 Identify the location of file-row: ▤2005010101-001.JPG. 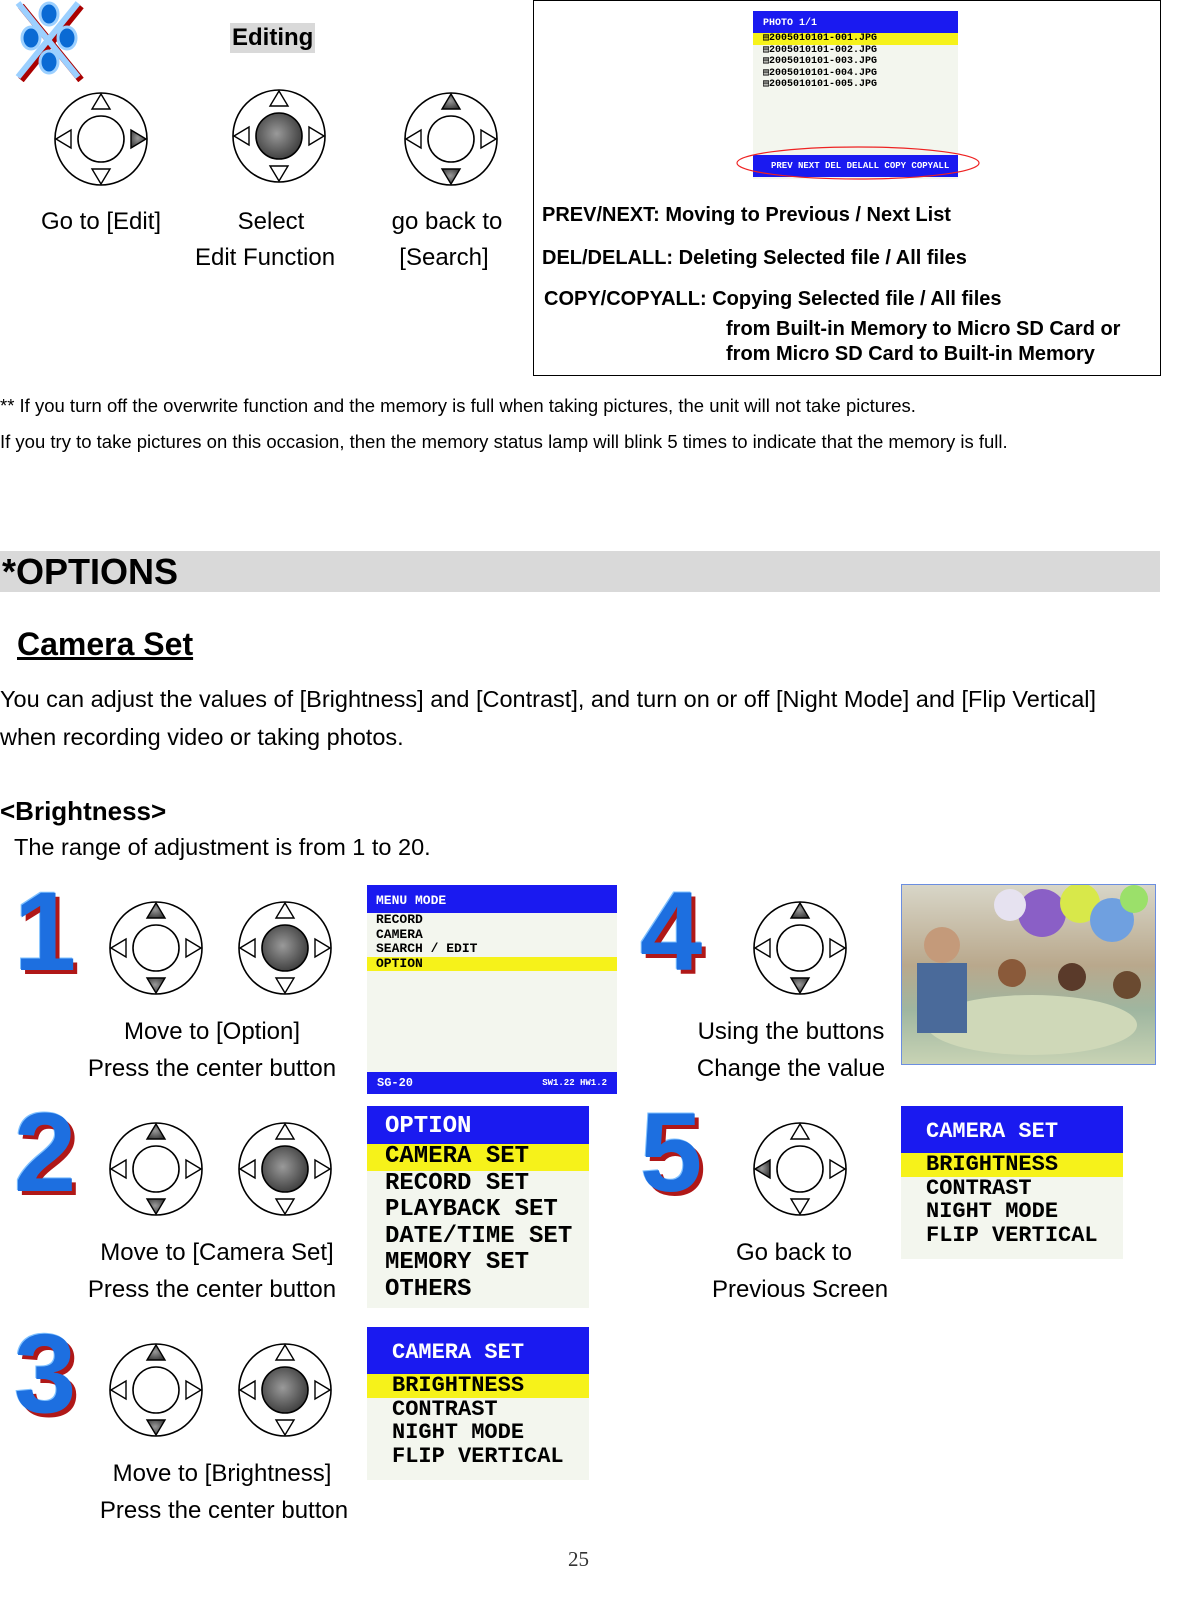
(855, 39).